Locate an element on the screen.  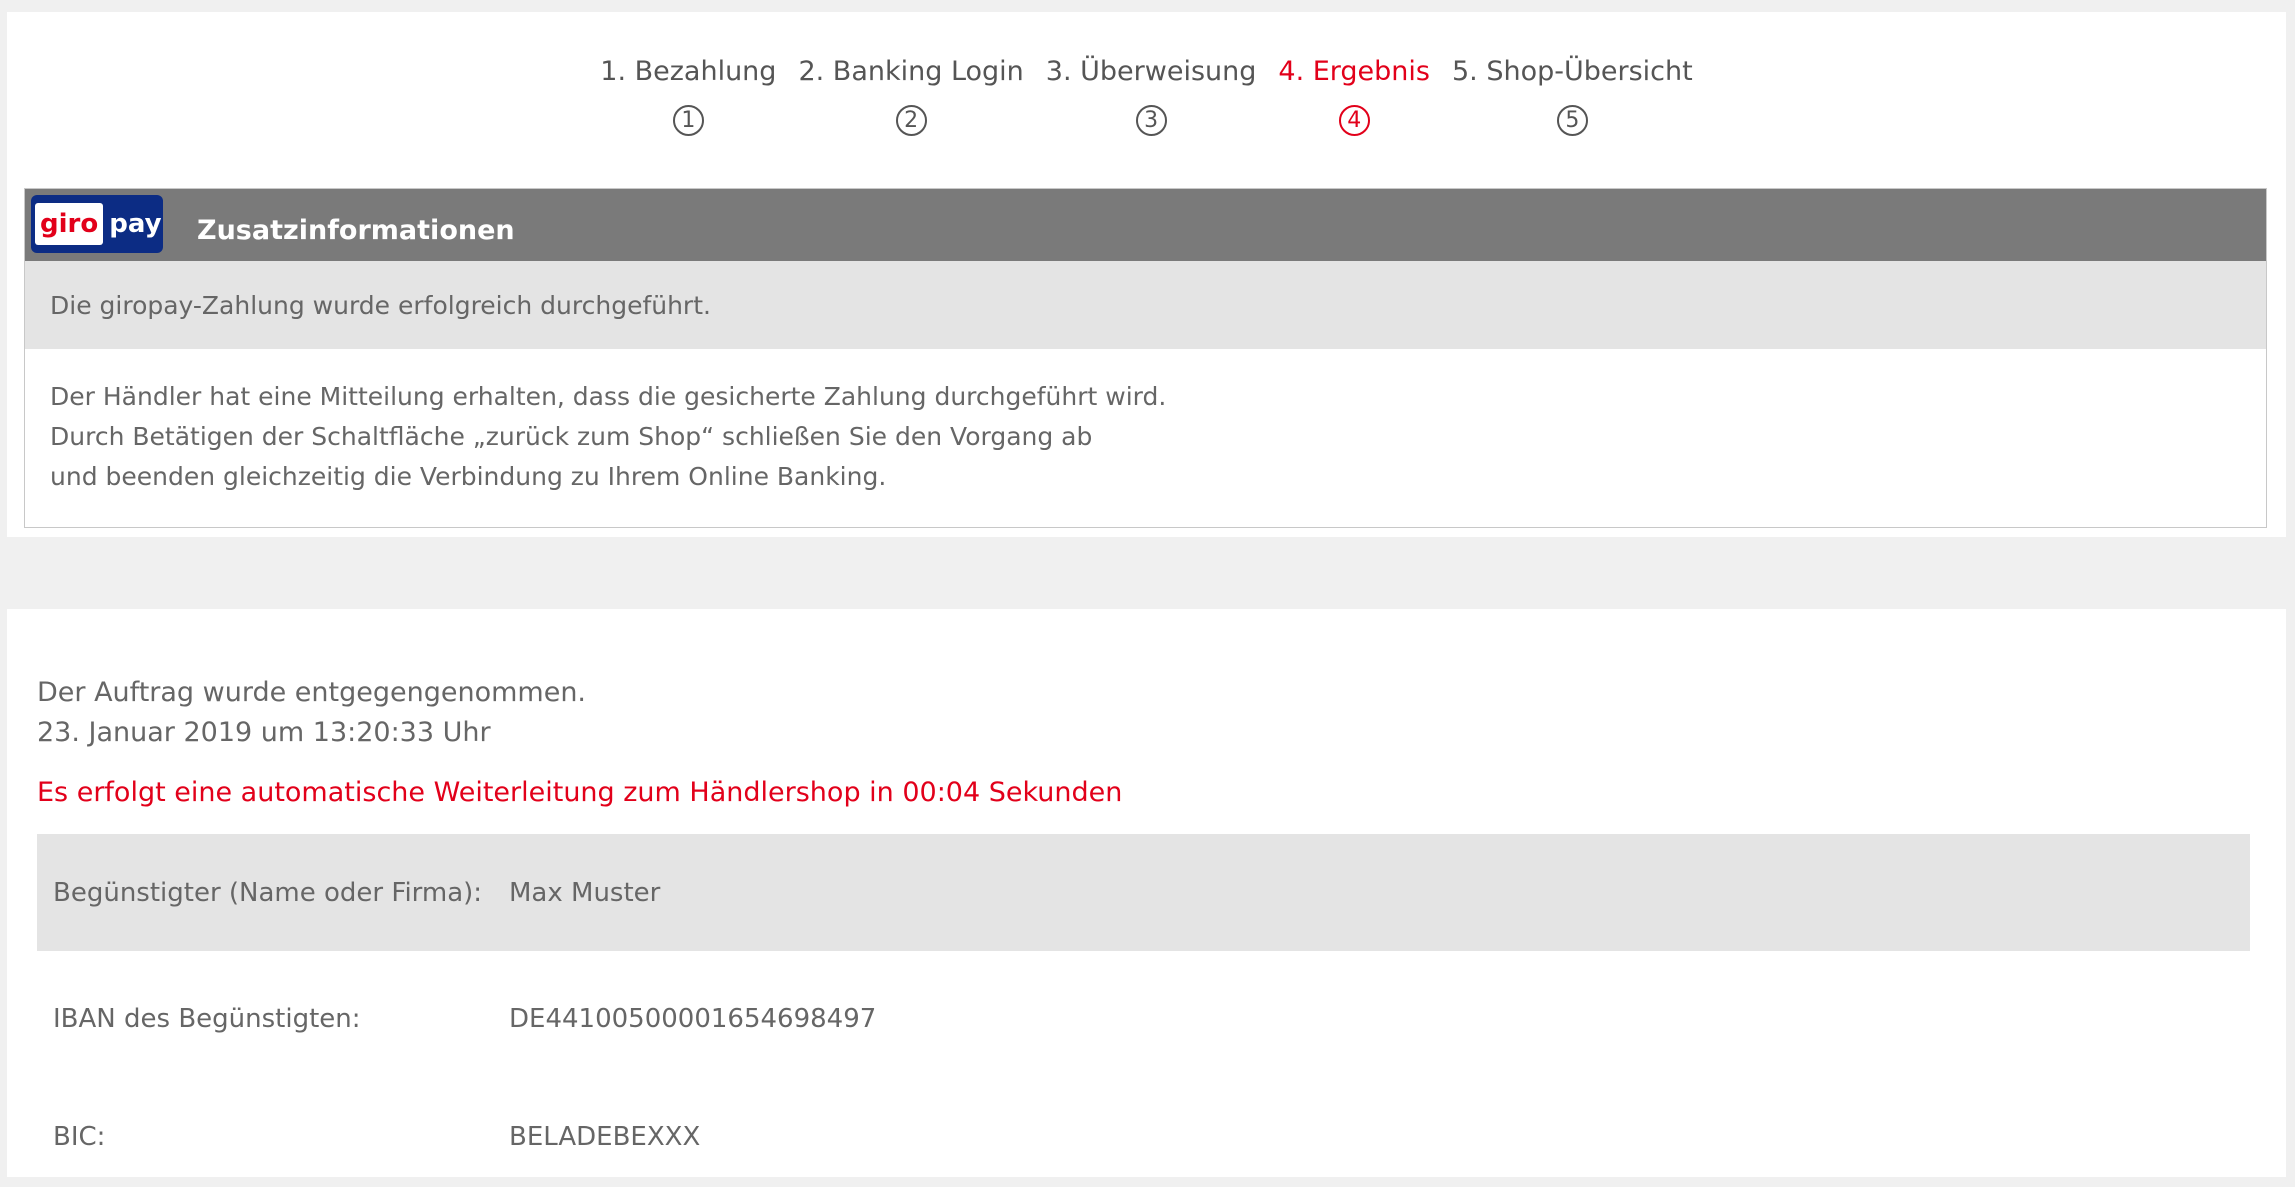
step-number: 2 is located at coordinates (911, 120).